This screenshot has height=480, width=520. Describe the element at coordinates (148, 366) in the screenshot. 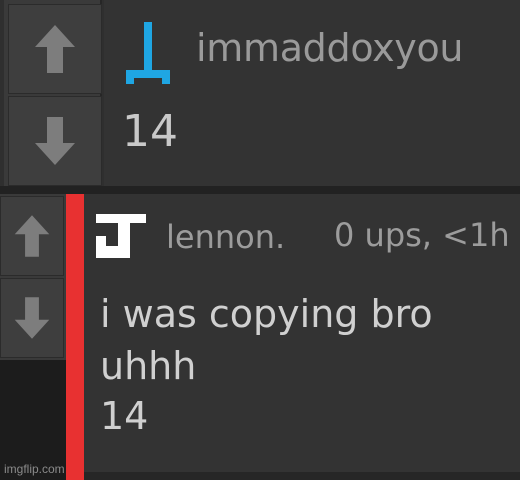

I see `comment-text-line-2: uhhh` at that location.